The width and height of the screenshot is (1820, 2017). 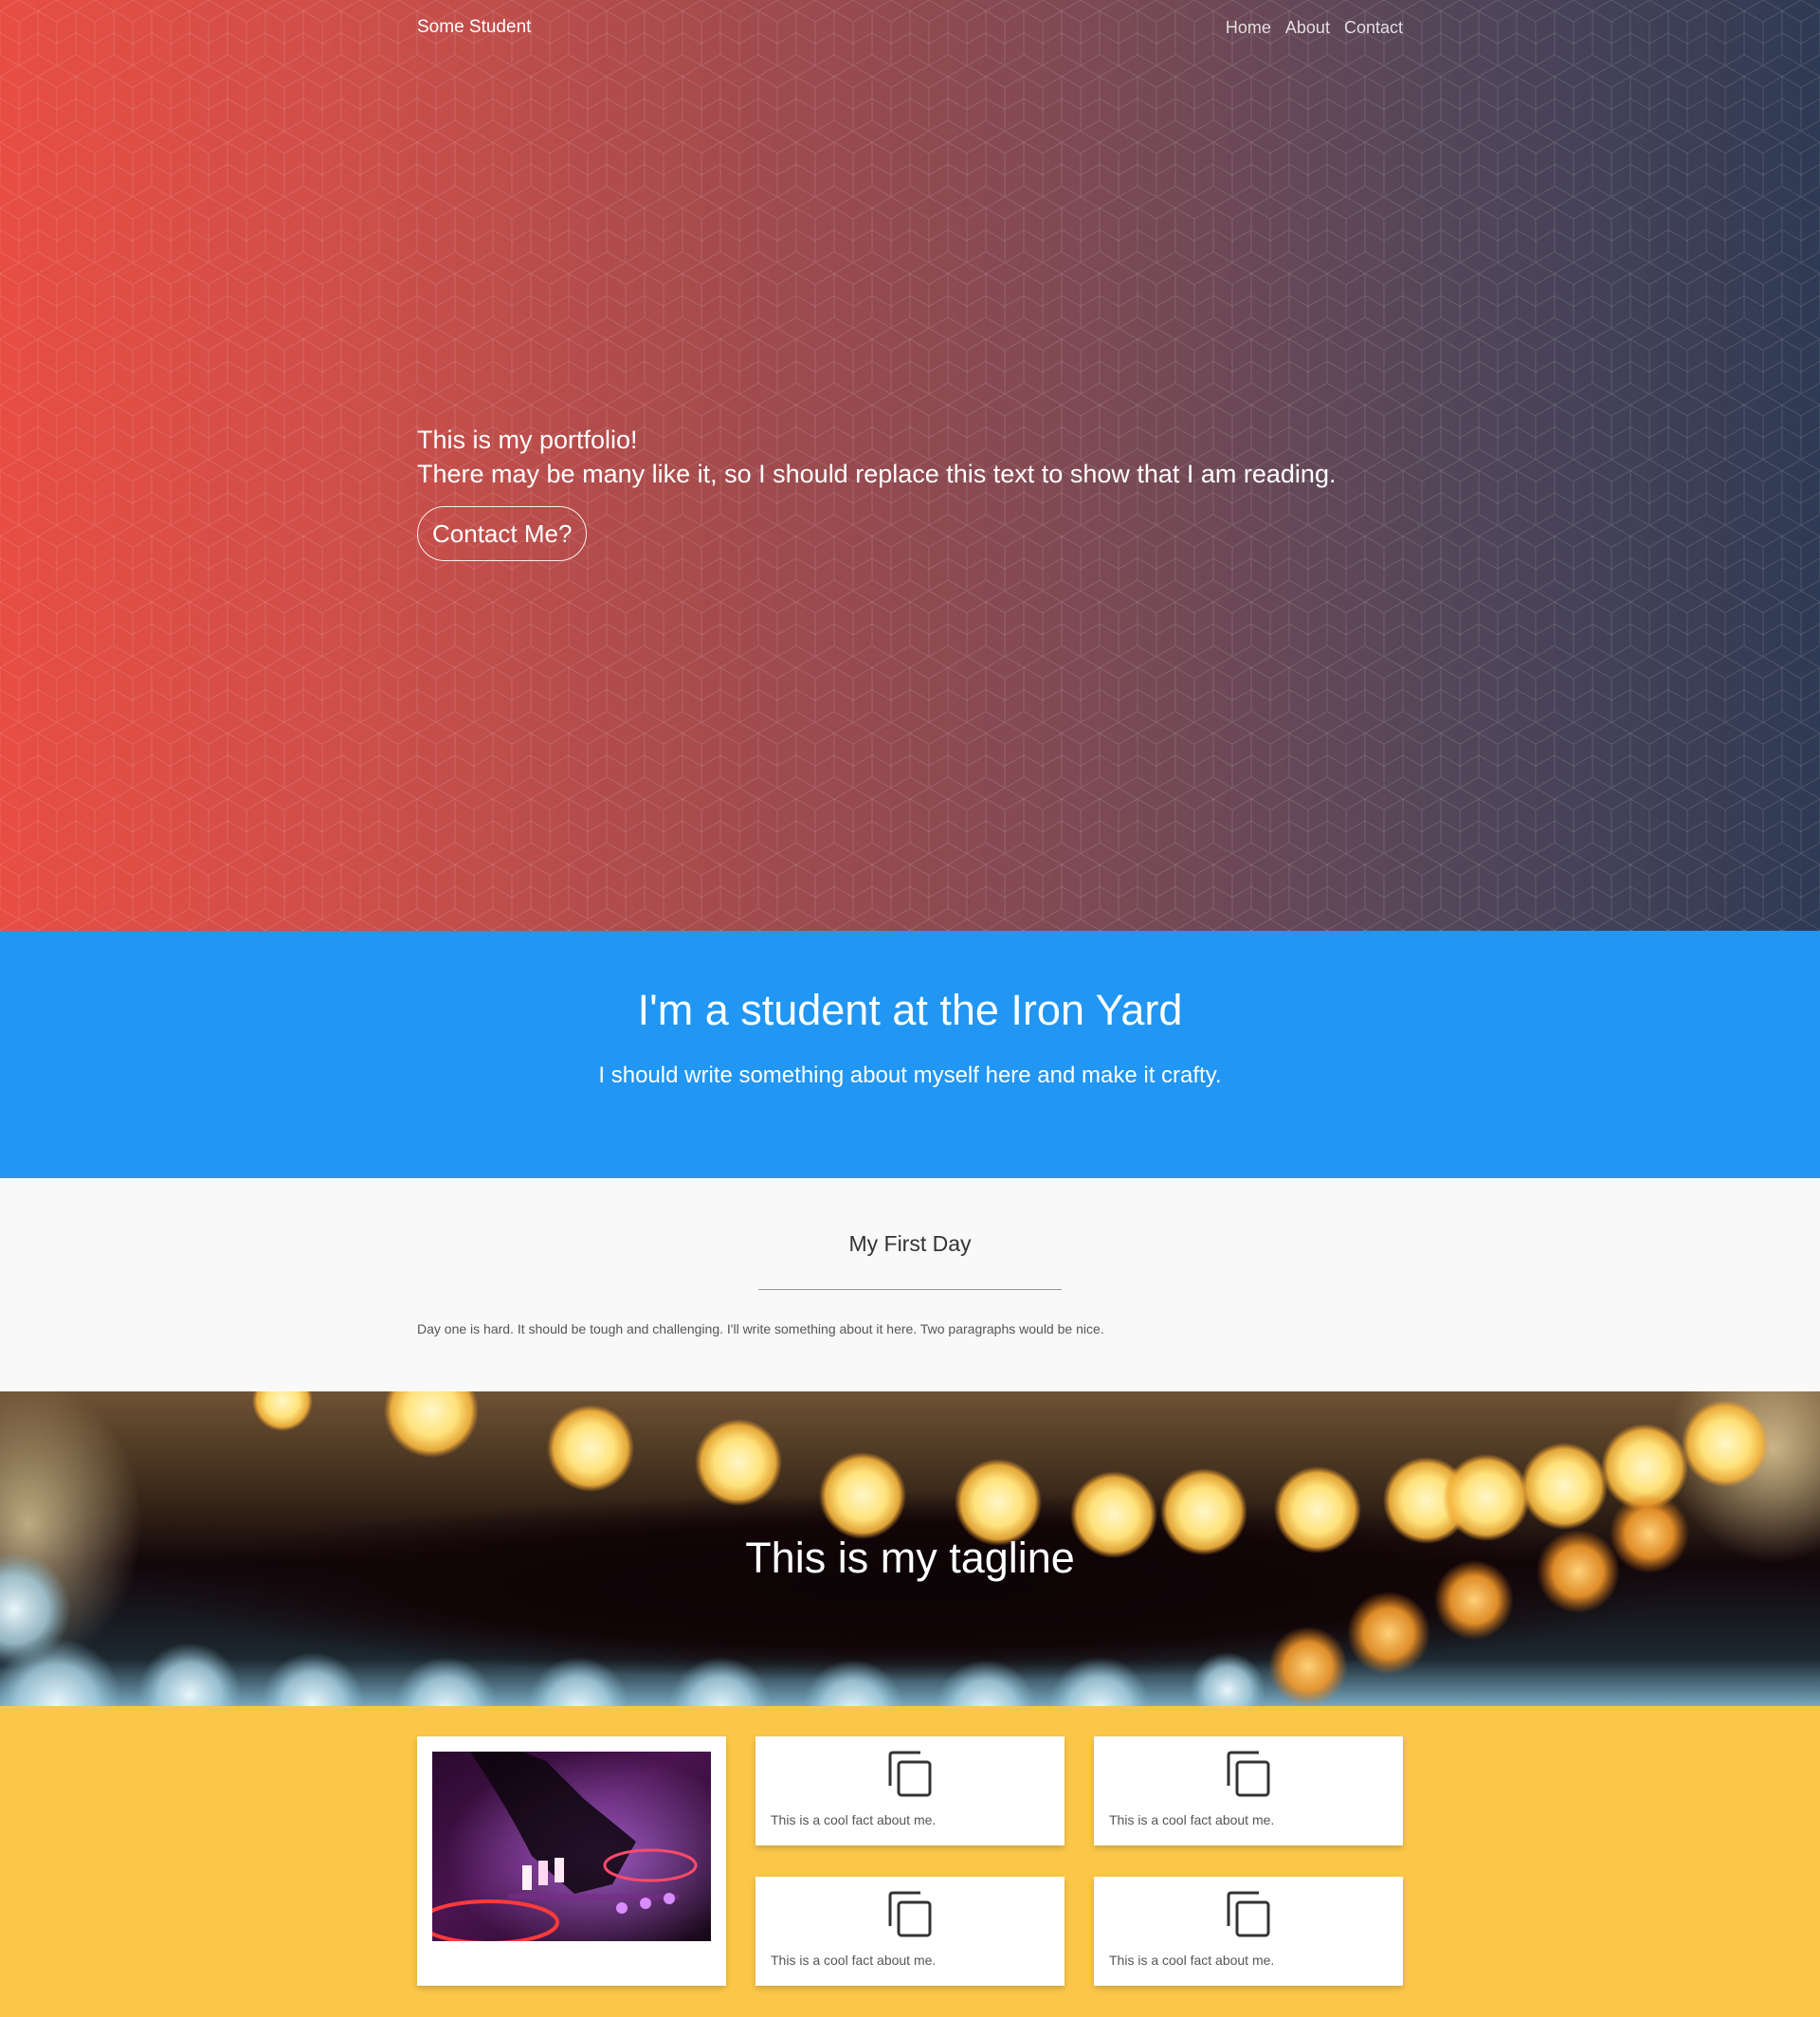 What do you see at coordinates (910, 1010) in the screenshot?
I see `about-title: I'm a student at the Iron Yard` at bounding box center [910, 1010].